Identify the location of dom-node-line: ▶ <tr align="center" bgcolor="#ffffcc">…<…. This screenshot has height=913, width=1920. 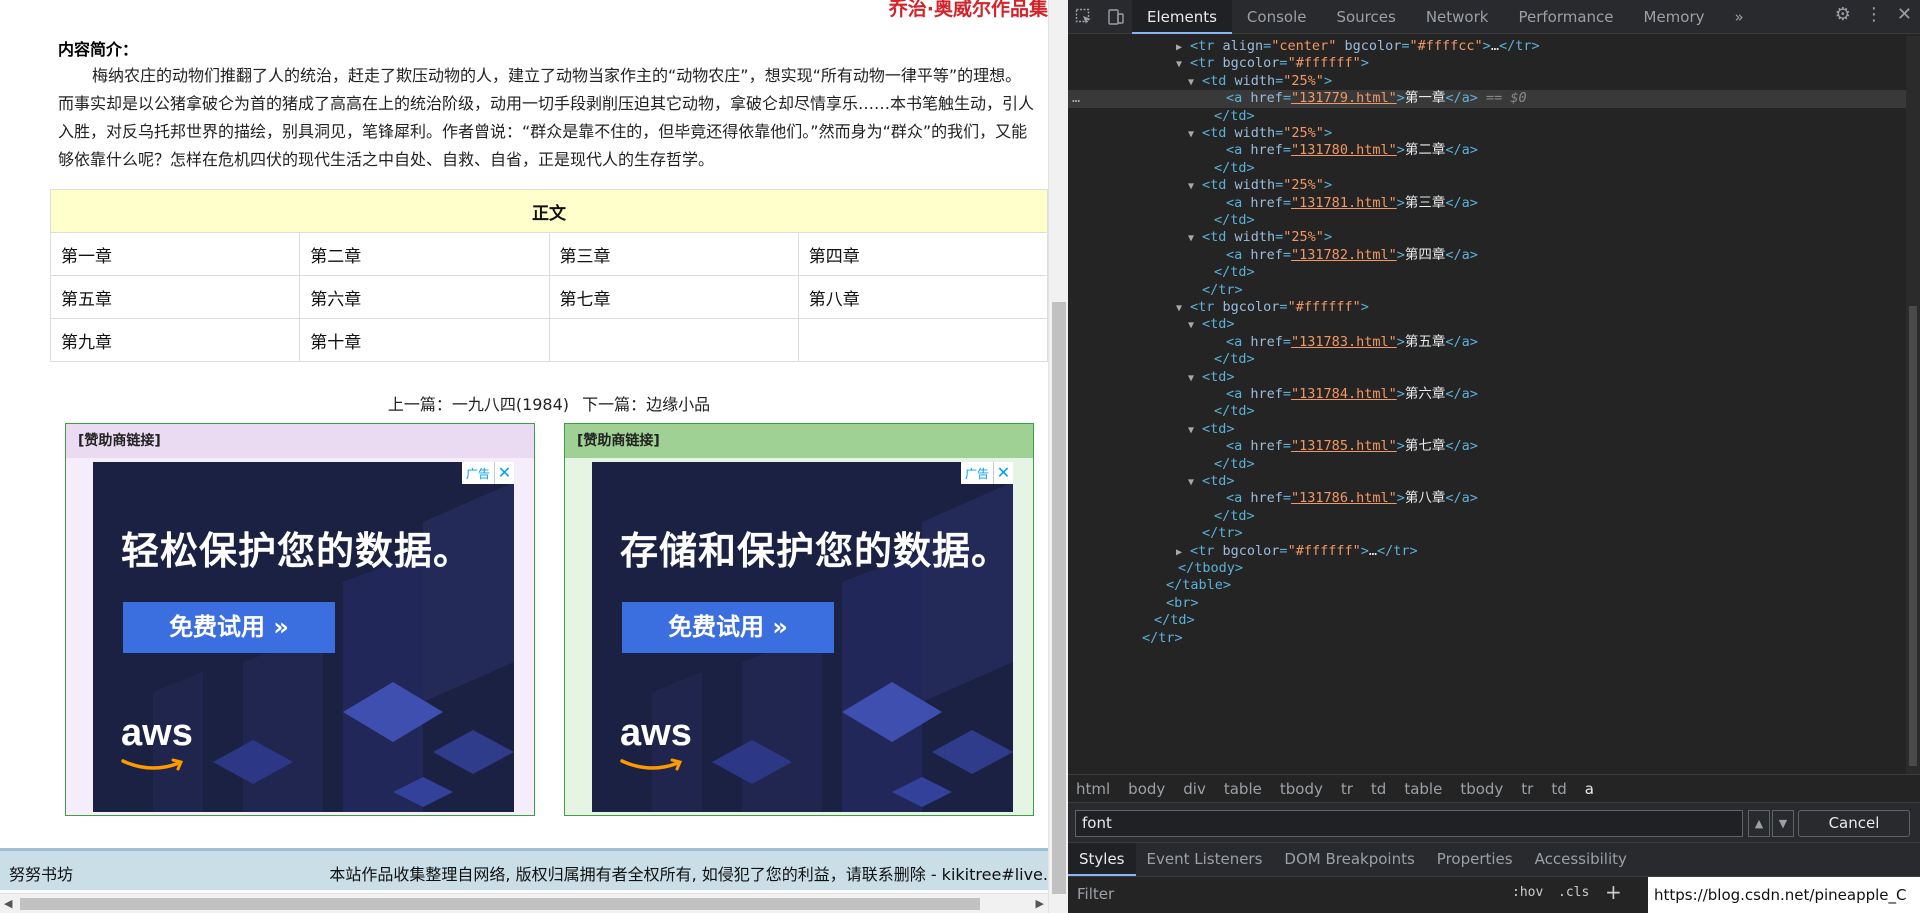
(1494, 46).